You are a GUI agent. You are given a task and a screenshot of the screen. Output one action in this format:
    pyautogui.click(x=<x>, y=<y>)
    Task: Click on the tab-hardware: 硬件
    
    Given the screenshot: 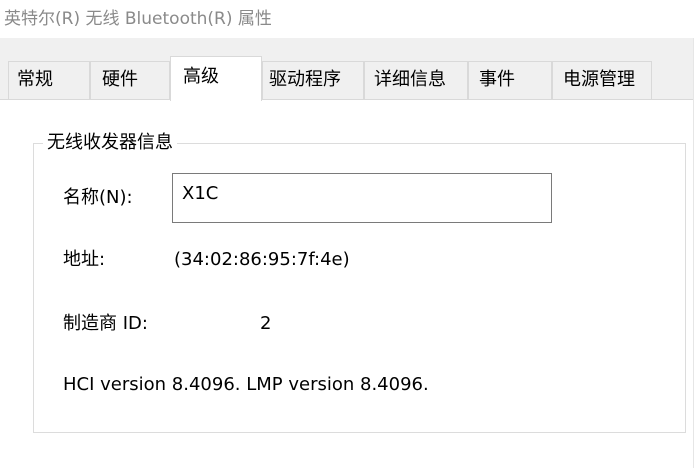 What is the action you would take?
    pyautogui.click(x=130, y=80)
    